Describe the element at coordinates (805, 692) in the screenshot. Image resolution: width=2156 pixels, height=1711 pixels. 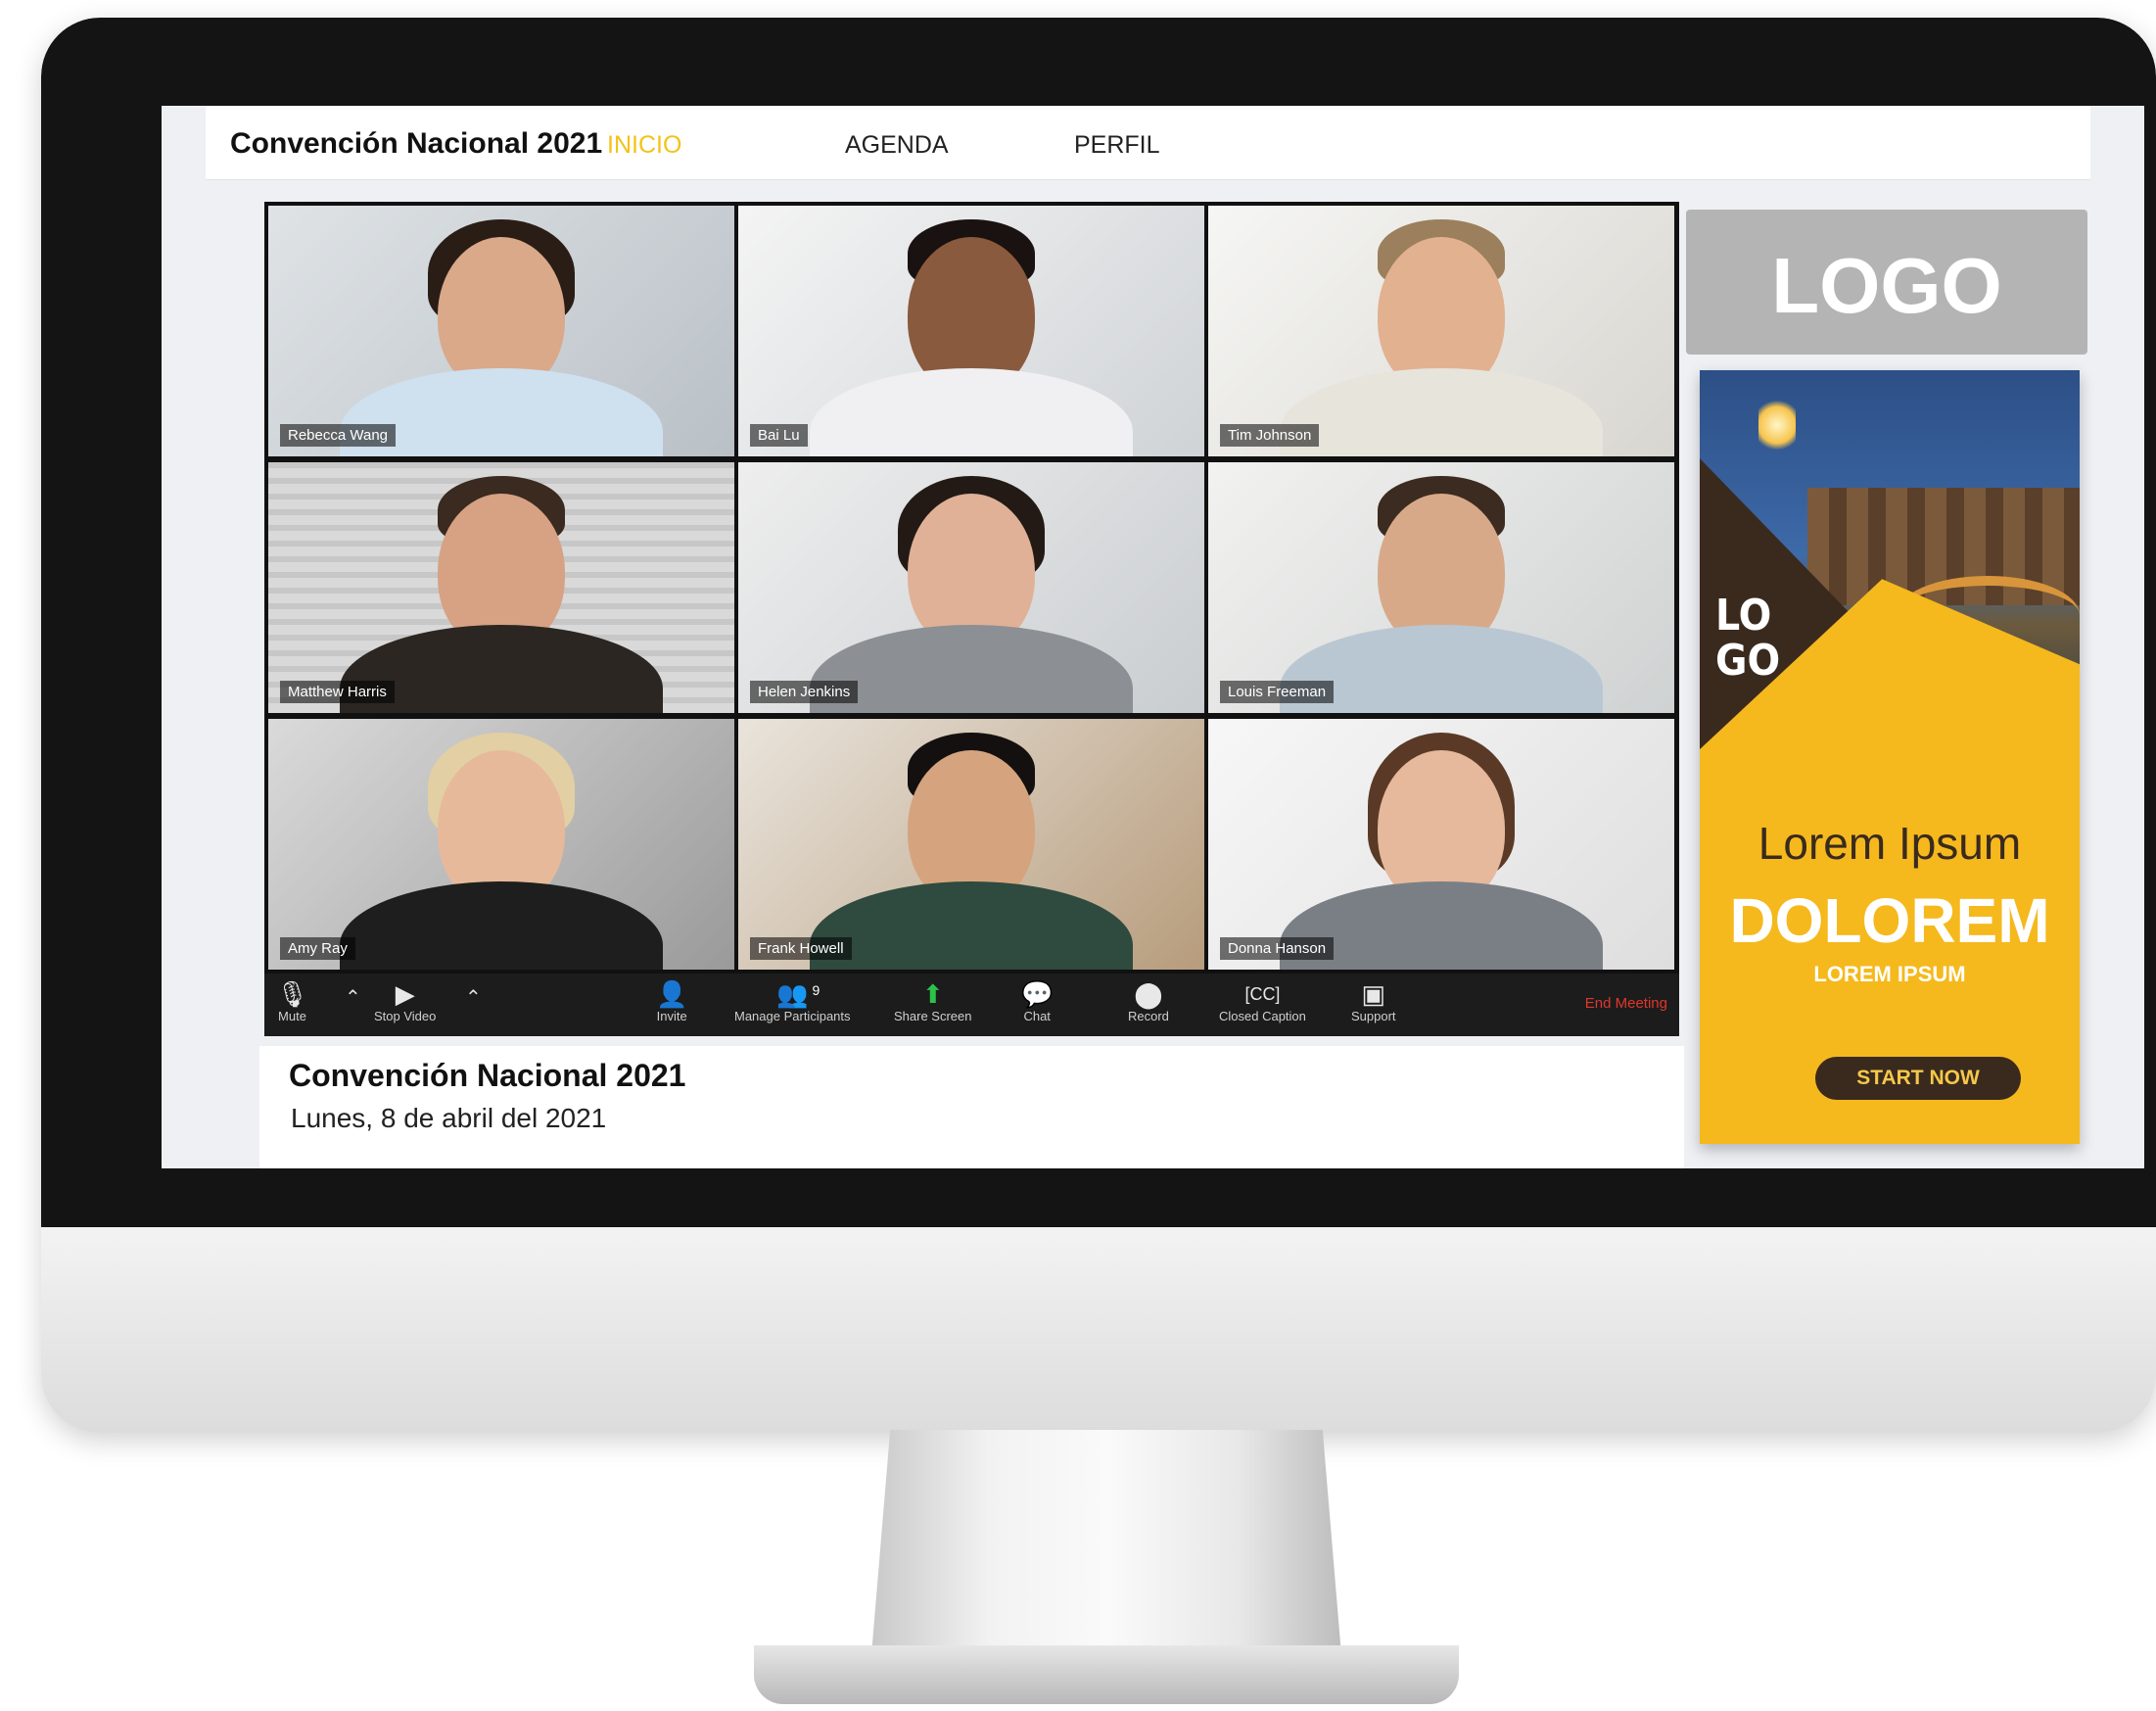
I see `participant-name: Helen Jenkins` at that location.